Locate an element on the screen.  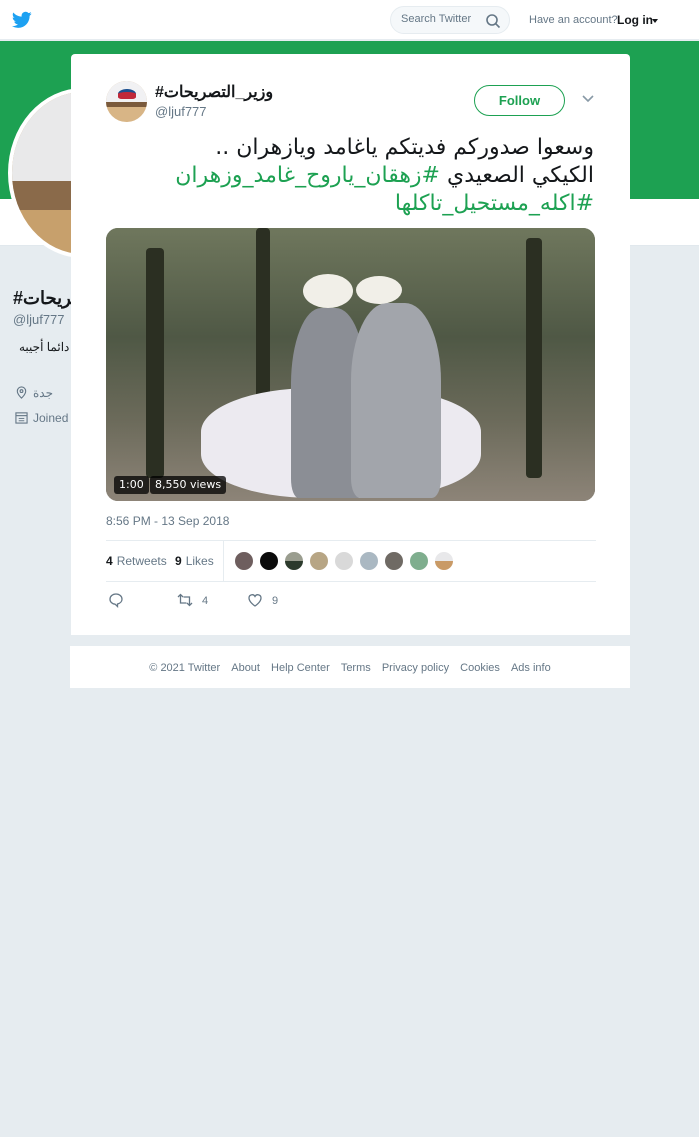
close-icon is located at coordinates (670, 22).